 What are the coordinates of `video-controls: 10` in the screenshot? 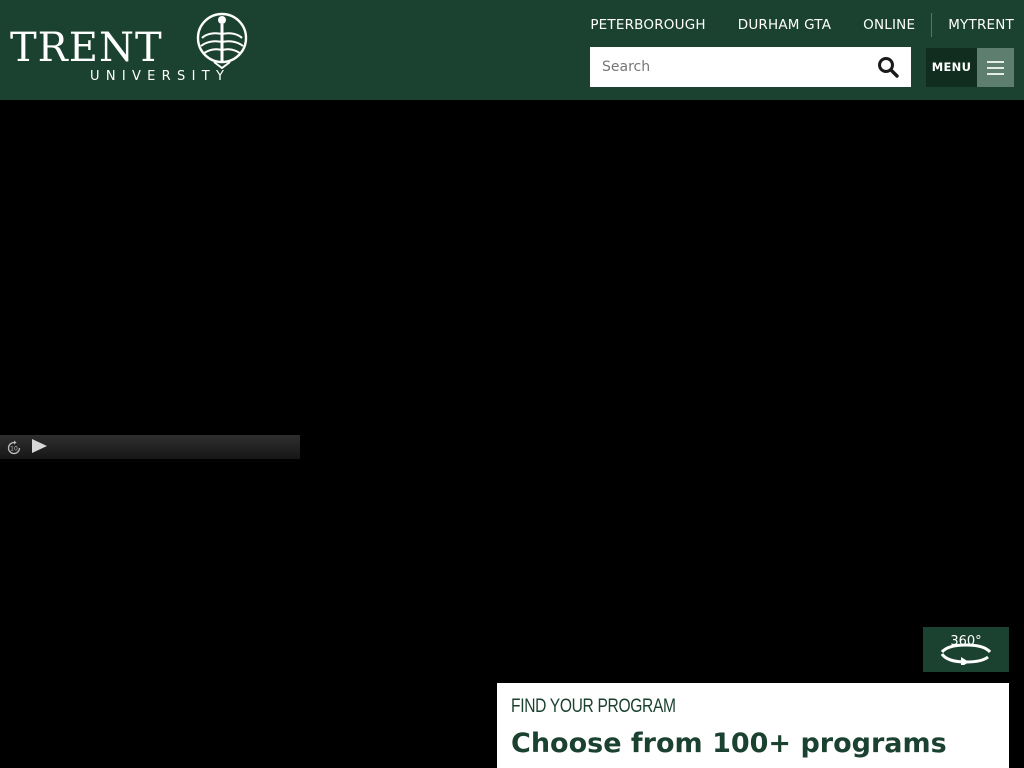 It's located at (150, 447).